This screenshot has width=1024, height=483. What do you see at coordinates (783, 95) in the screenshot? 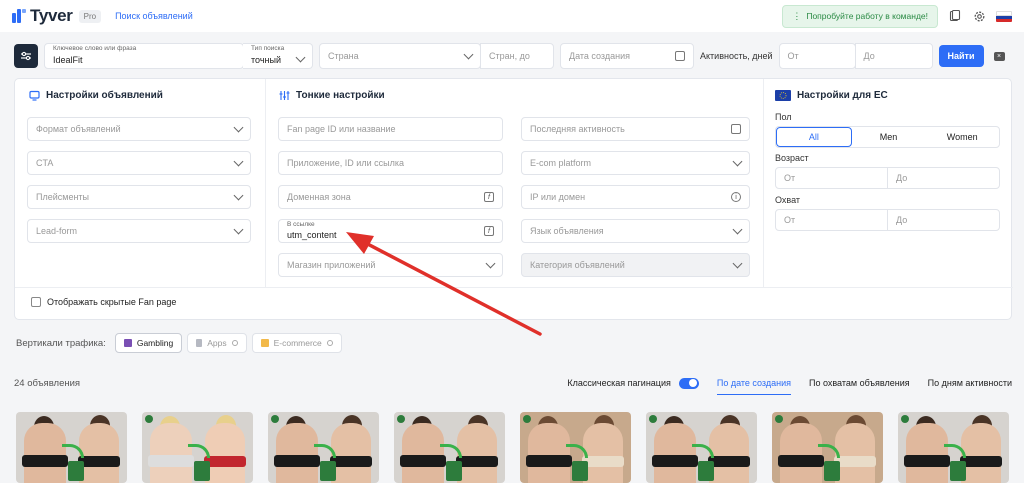
I see `eu-flag-icon` at bounding box center [783, 95].